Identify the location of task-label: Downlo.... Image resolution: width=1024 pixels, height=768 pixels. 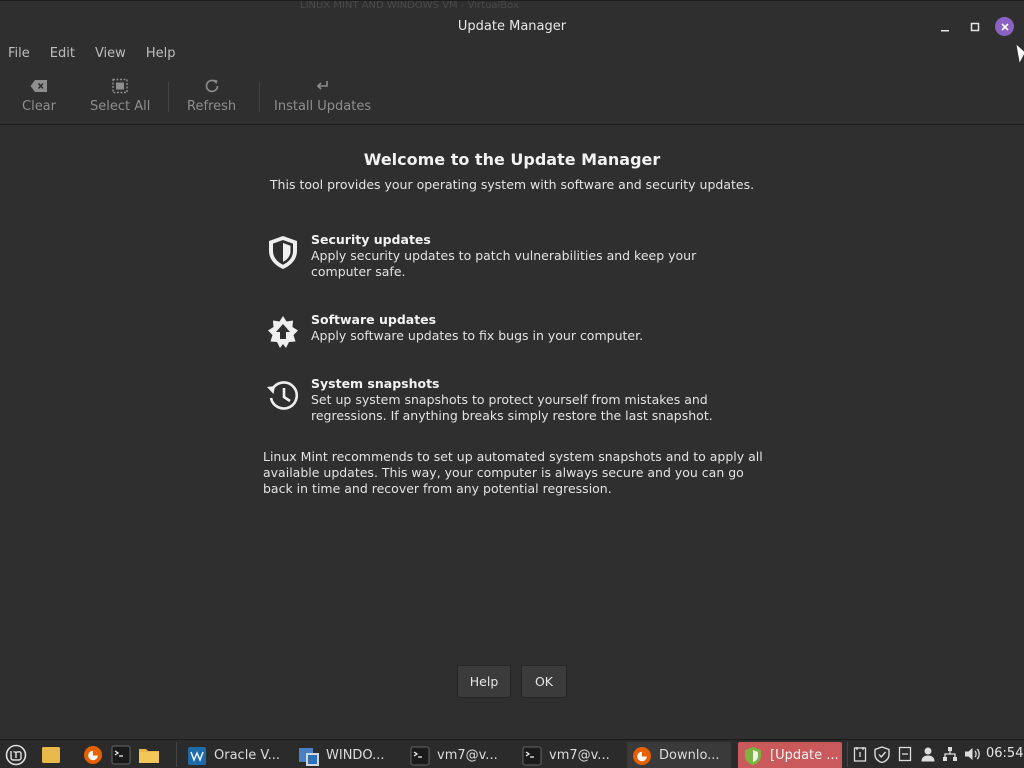
(689, 755).